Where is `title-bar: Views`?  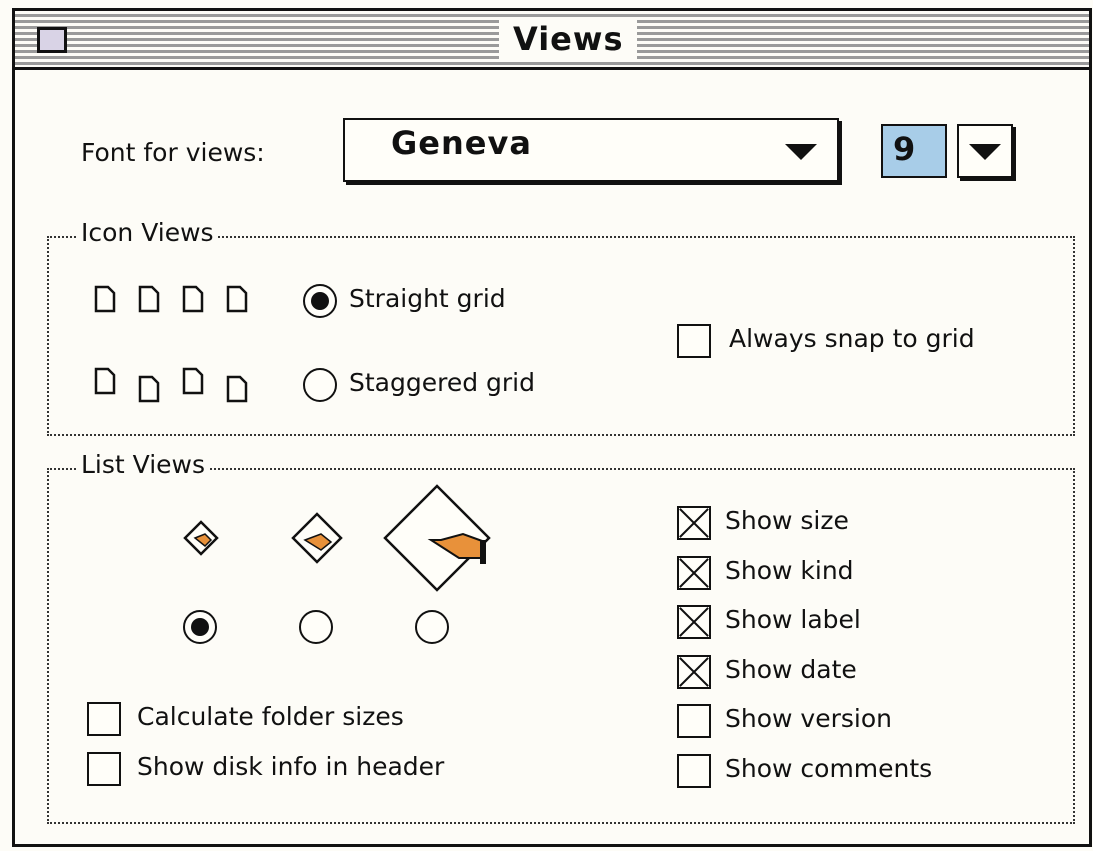 title-bar: Views is located at coordinates (552, 39).